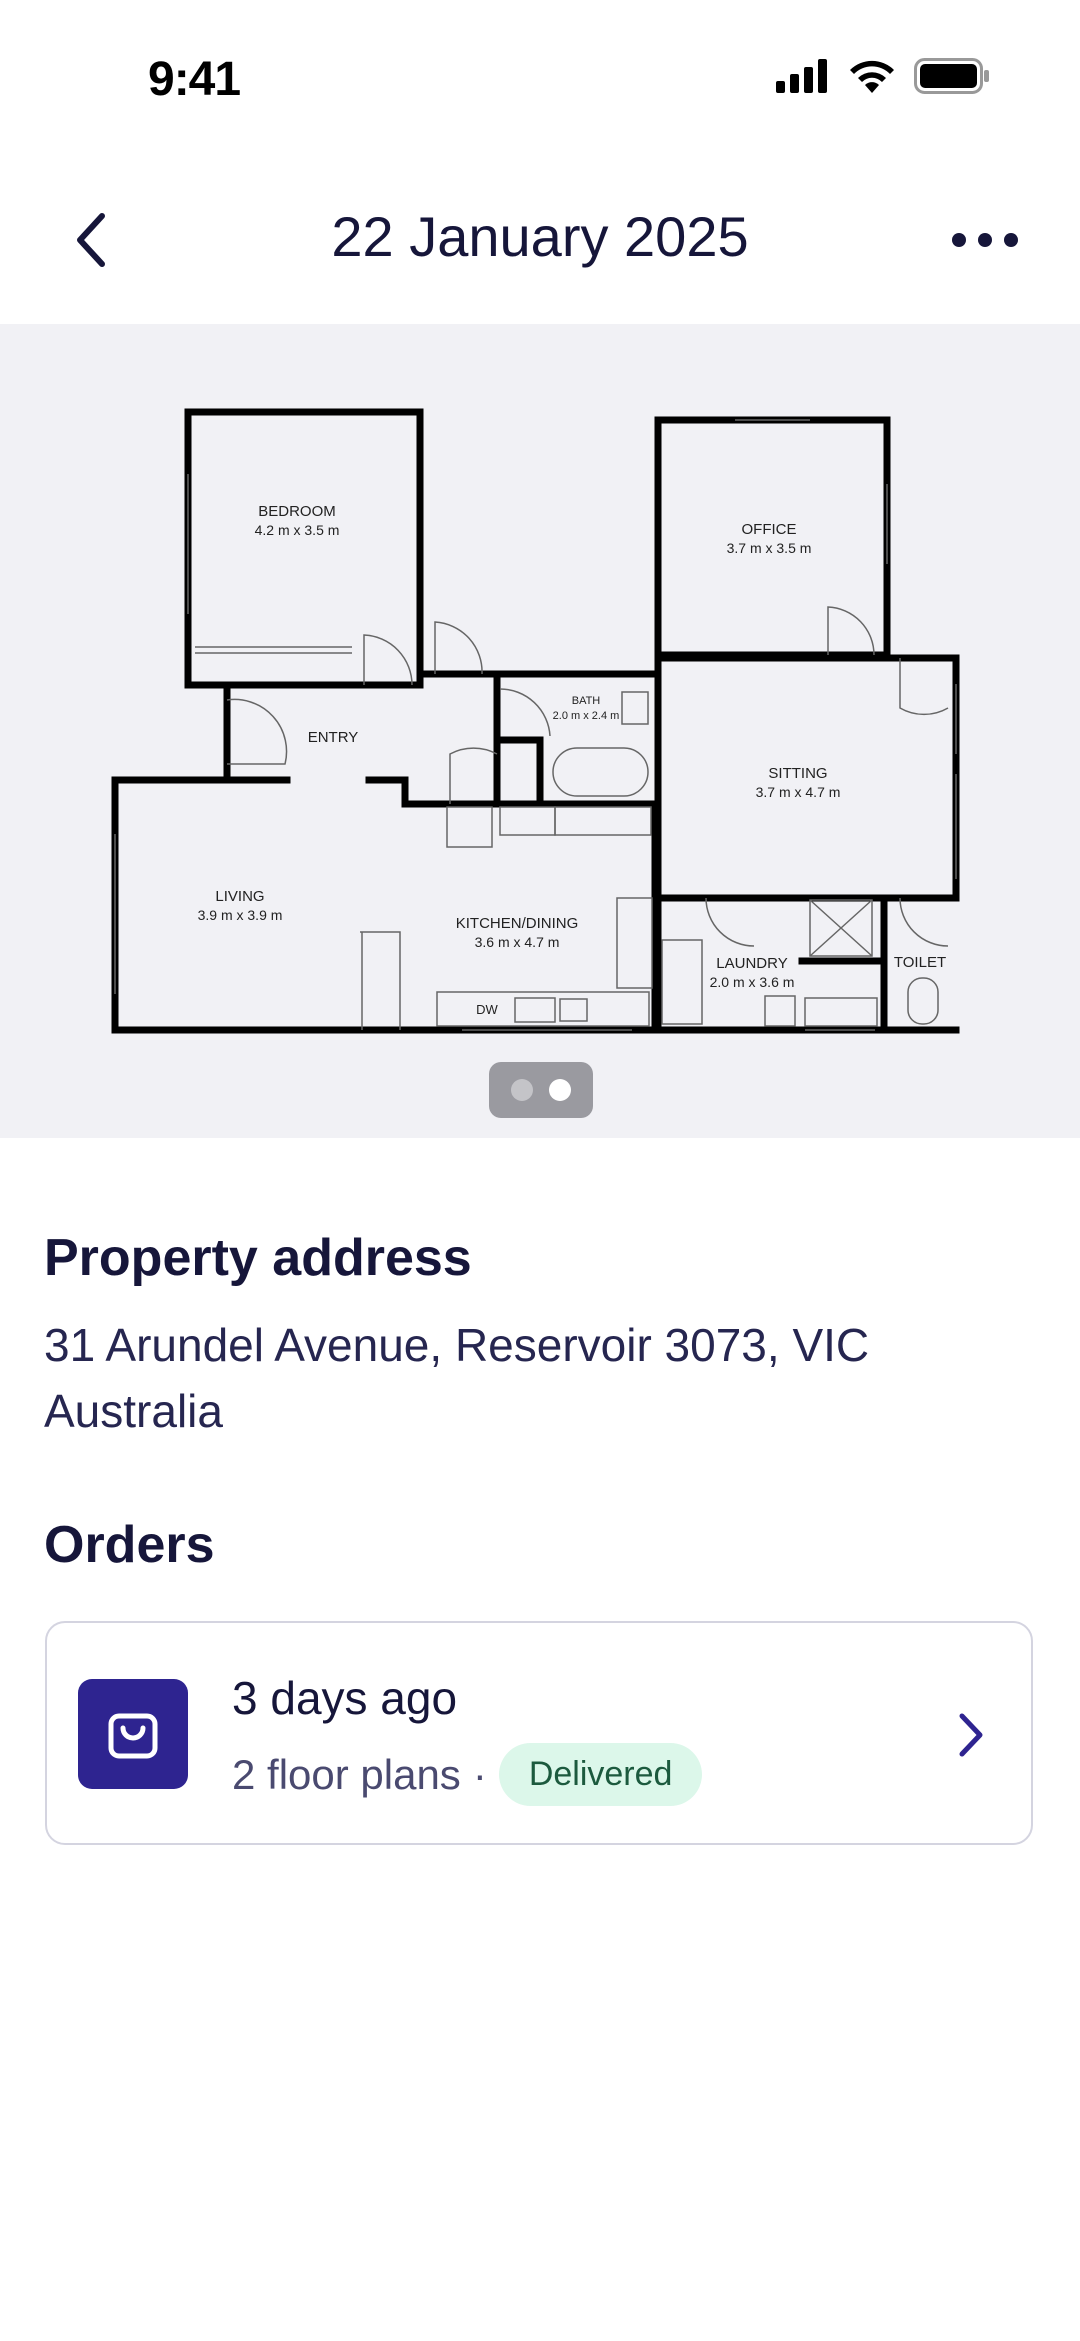 This screenshot has width=1080, height=2341. I want to click on order-open-button, so click(971, 1735).